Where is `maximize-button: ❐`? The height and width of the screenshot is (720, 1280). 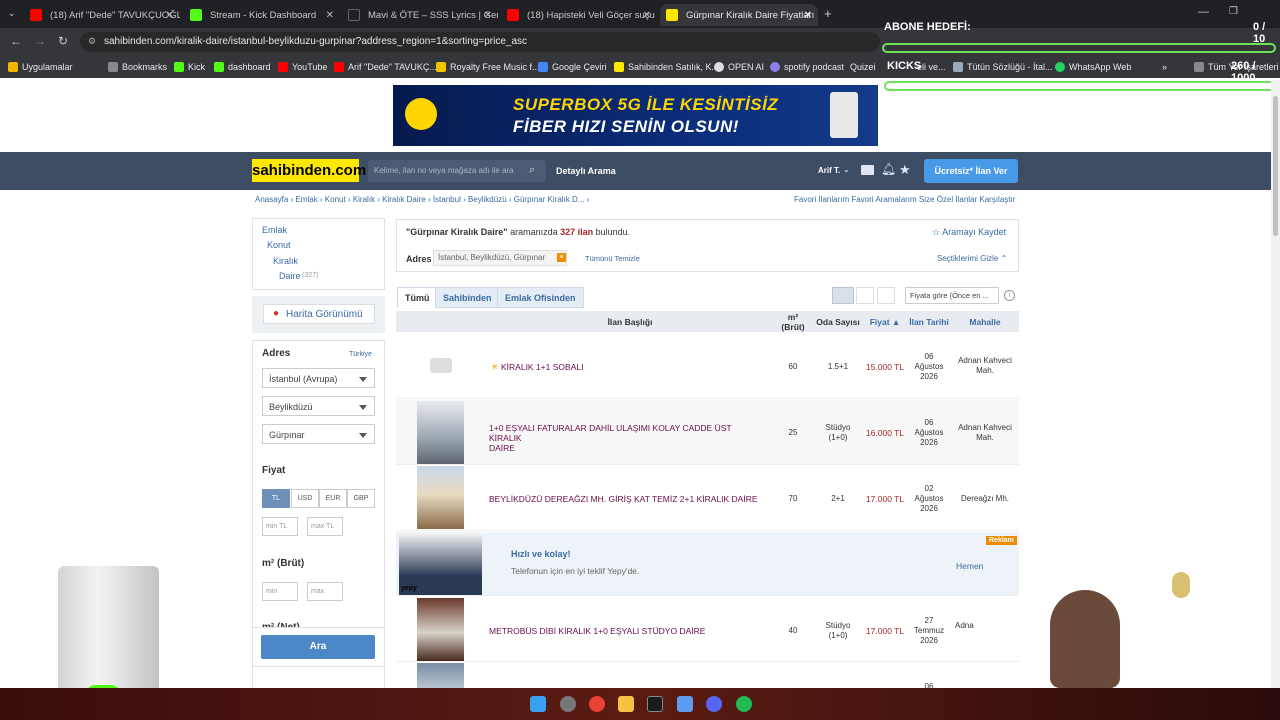
maximize-button: ❐ is located at coordinates (1233, 11).